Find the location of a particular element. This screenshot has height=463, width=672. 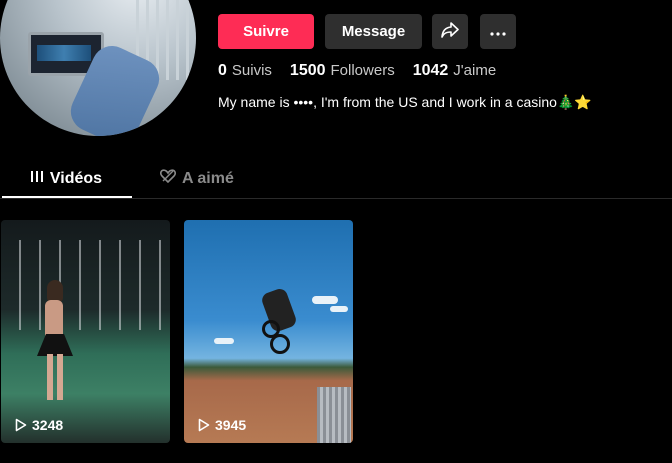

video-views: 3248 is located at coordinates (39, 425).